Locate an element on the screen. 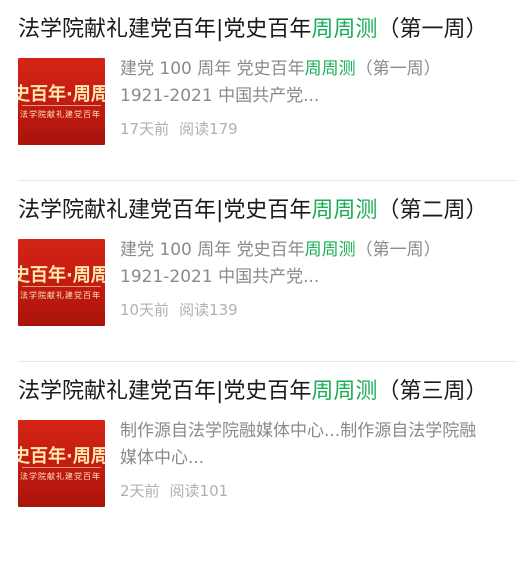  article-meta: 17天前 阅读179 is located at coordinates (309, 128).